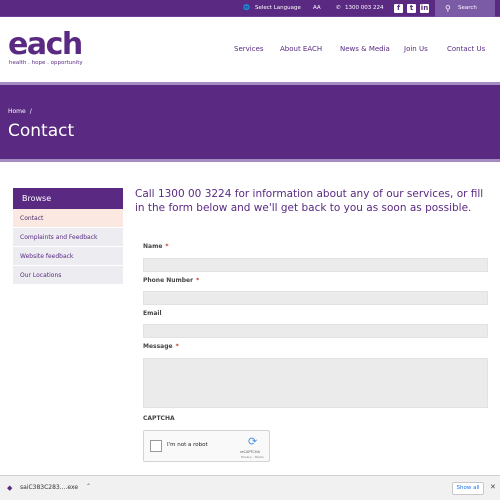 Image resolution: width=500 pixels, height=500 pixels. I want to click on each-logo: each, so click(45, 45).